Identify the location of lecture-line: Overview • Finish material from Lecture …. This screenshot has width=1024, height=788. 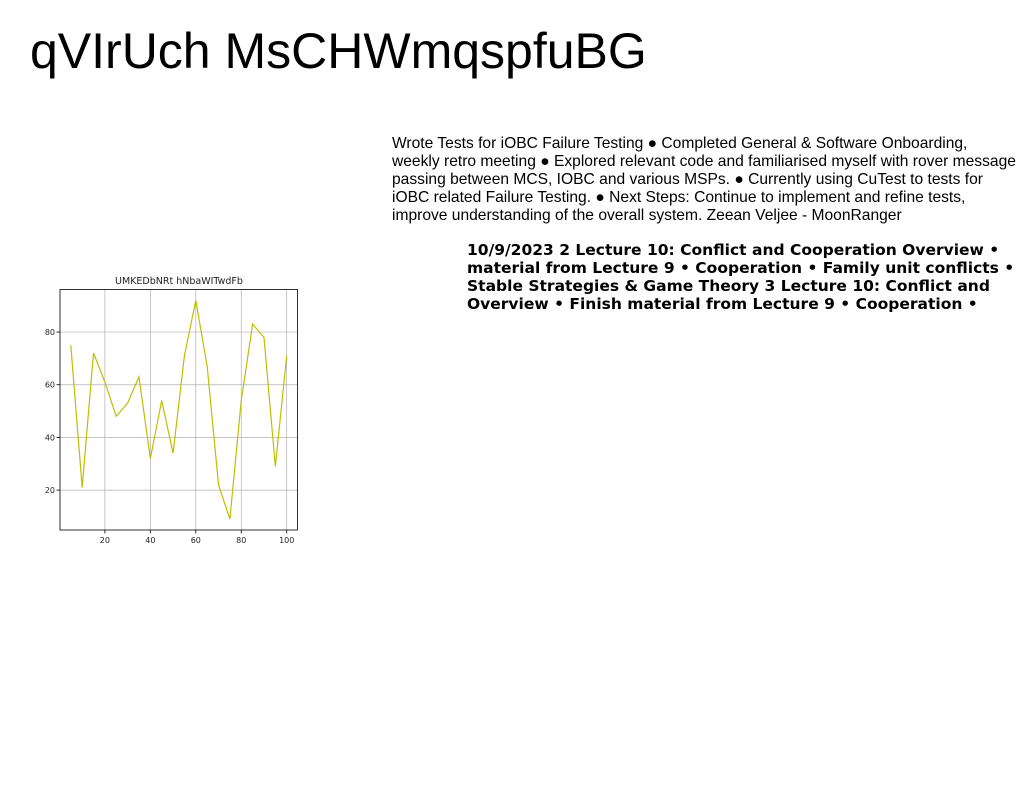
(722, 304).